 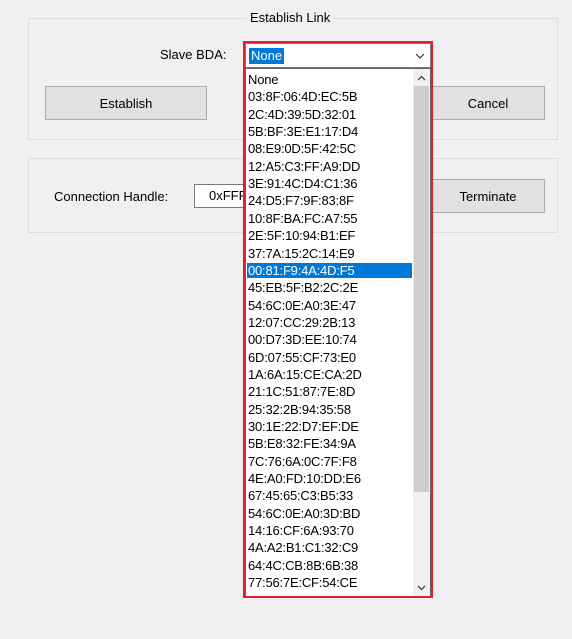 I want to click on slave-bda-label: Slave BDA:, so click(x=193, y=54).